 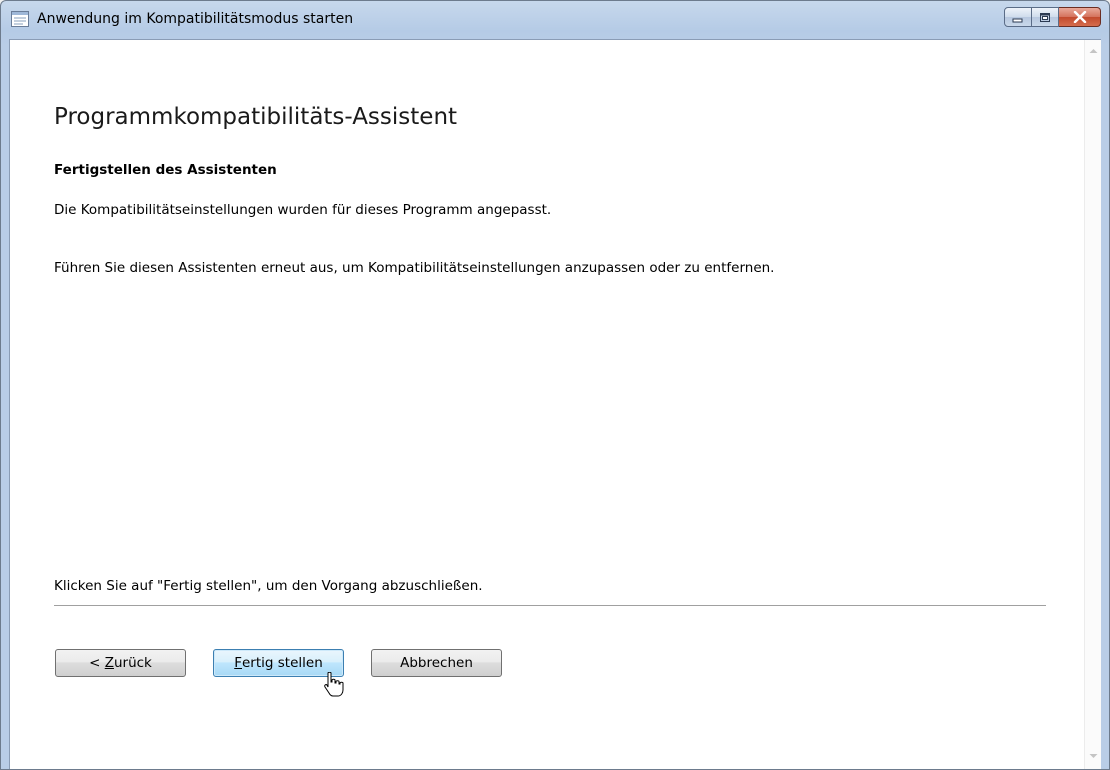 I want to click on maximize-button, so click(x=1045, y=17).